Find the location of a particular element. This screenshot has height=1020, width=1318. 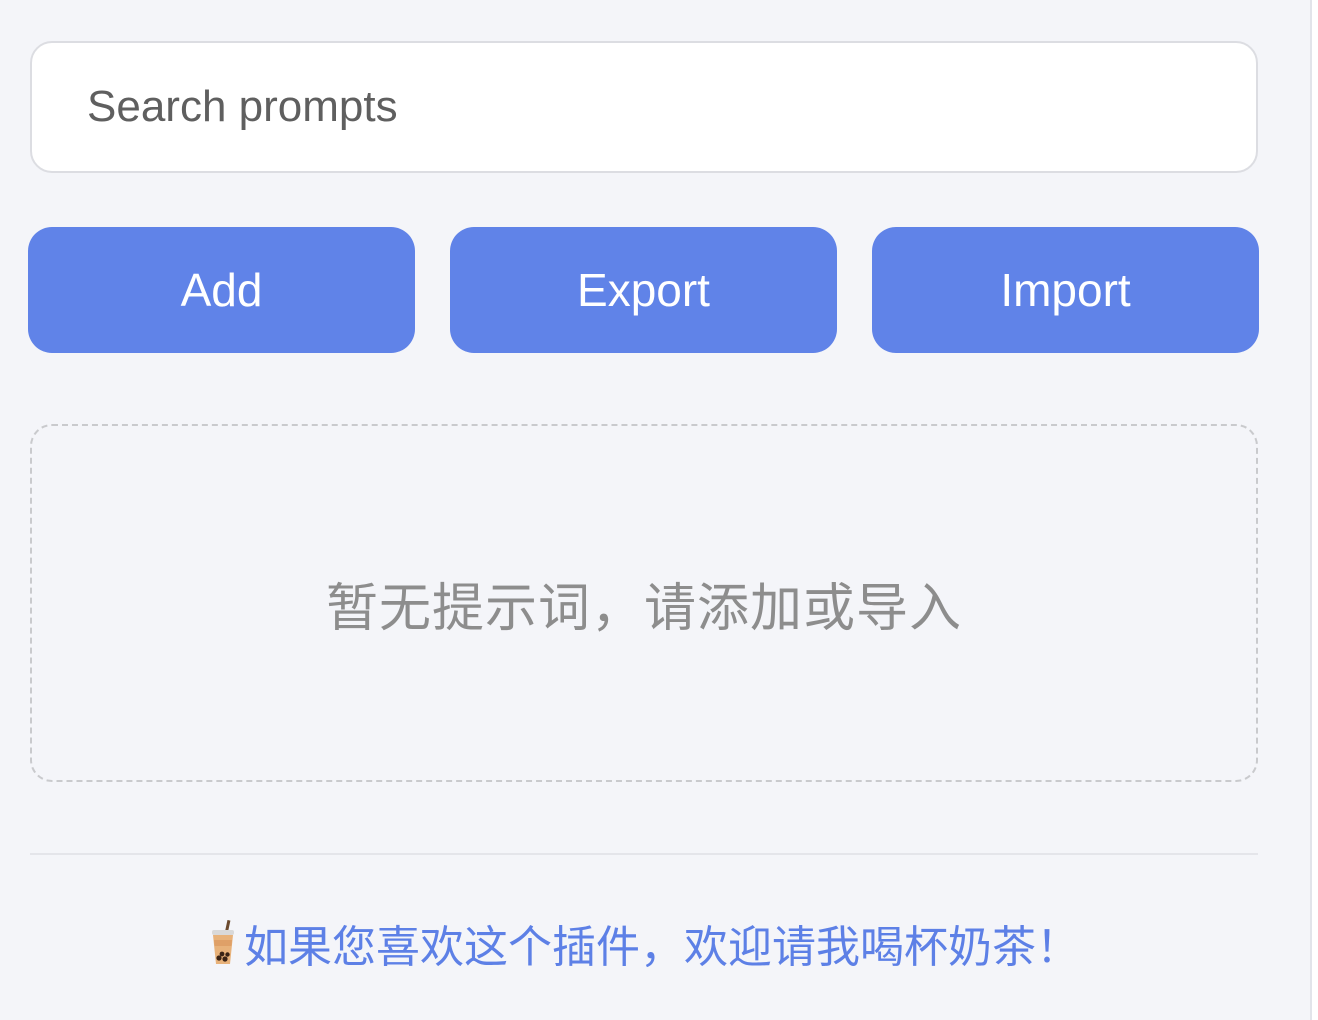

support-link: 如果您喜欢这个插件，欢迎请我喝杯奶茶！ is located at coordinates (644, 943).